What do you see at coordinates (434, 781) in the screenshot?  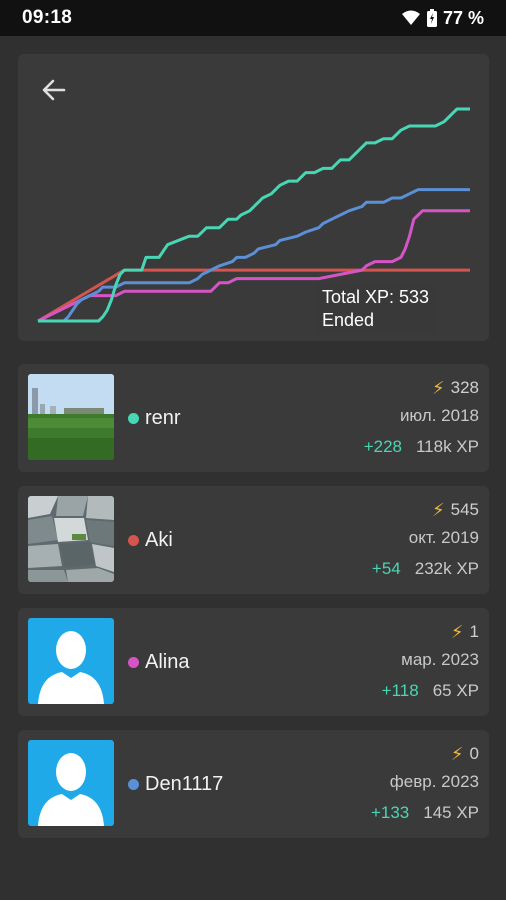 I see `joined-date: февр. 2023` at bounding box center [434, 781].